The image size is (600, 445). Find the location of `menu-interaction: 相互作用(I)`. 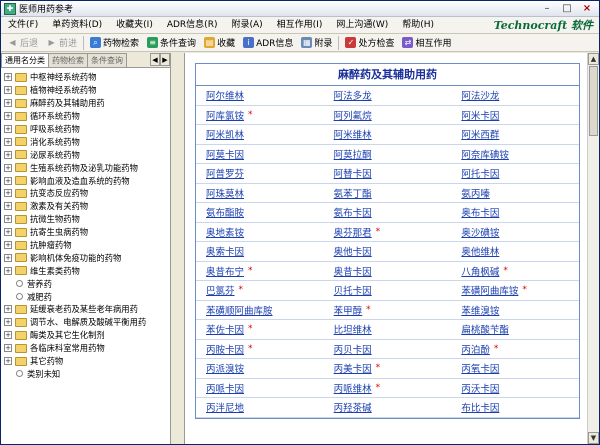

menu-interaction: 相互作用(I) is located at coordinates (300, 25).